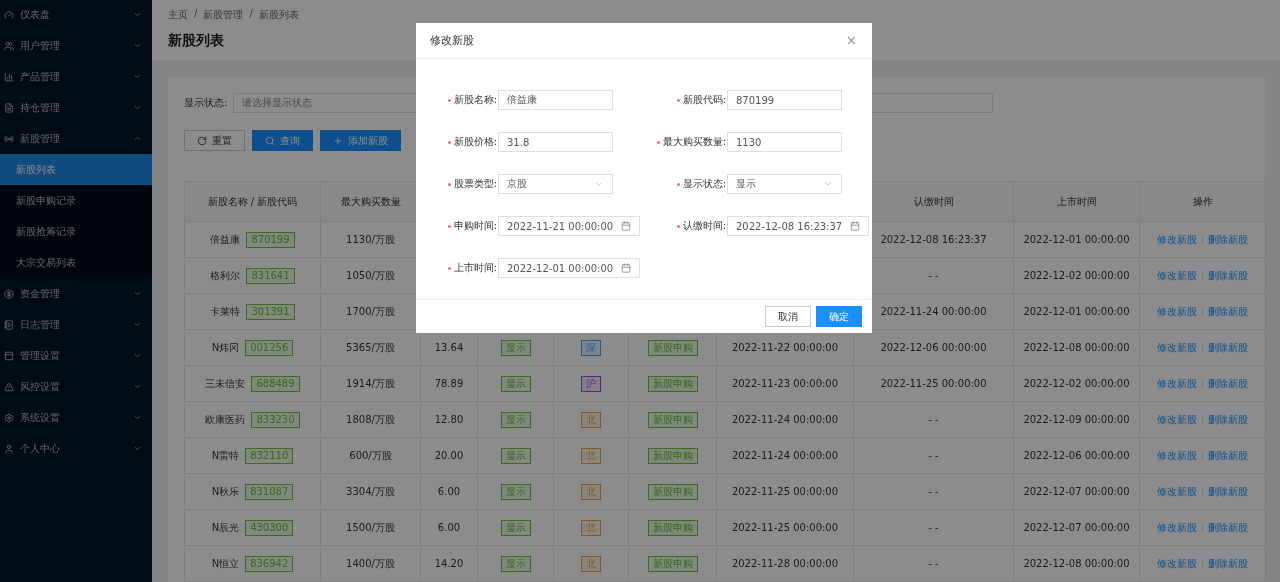 This screenshot has width=1280, height=582. I want to click on add-button: 添加新股, so click(360, 140).